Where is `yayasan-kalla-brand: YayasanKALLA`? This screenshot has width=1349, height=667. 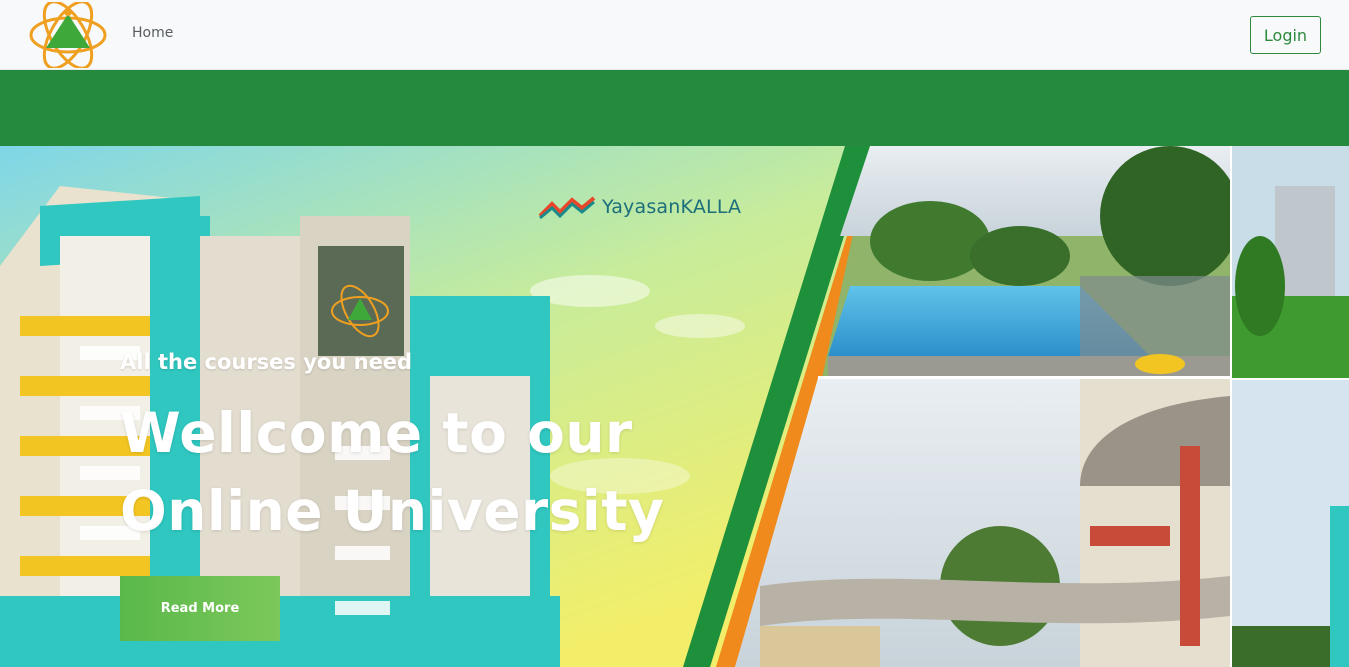 yayasan-kalla-brand: YayasanKALLA is located at coordinates (639, 207).